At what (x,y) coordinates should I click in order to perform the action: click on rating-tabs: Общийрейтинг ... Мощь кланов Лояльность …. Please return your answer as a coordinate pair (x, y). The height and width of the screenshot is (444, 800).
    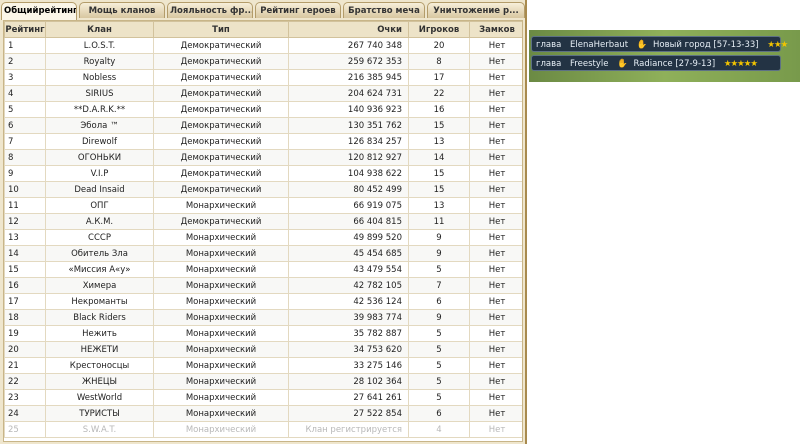
    Looking at the image, I should click on (264, 11).